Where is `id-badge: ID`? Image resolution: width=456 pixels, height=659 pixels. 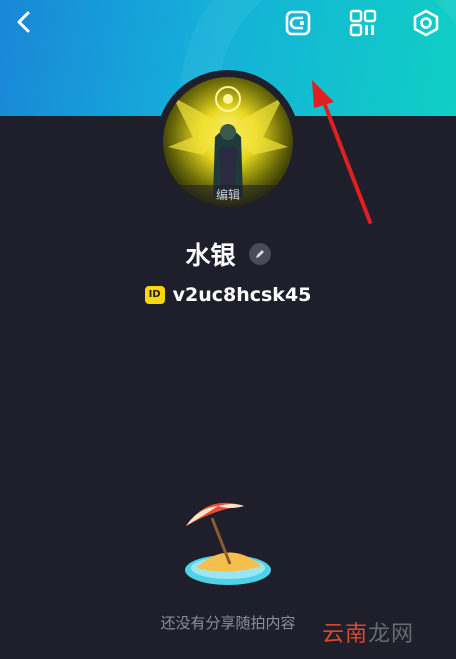
id-badge: ID is located at coordinates (154, 295).